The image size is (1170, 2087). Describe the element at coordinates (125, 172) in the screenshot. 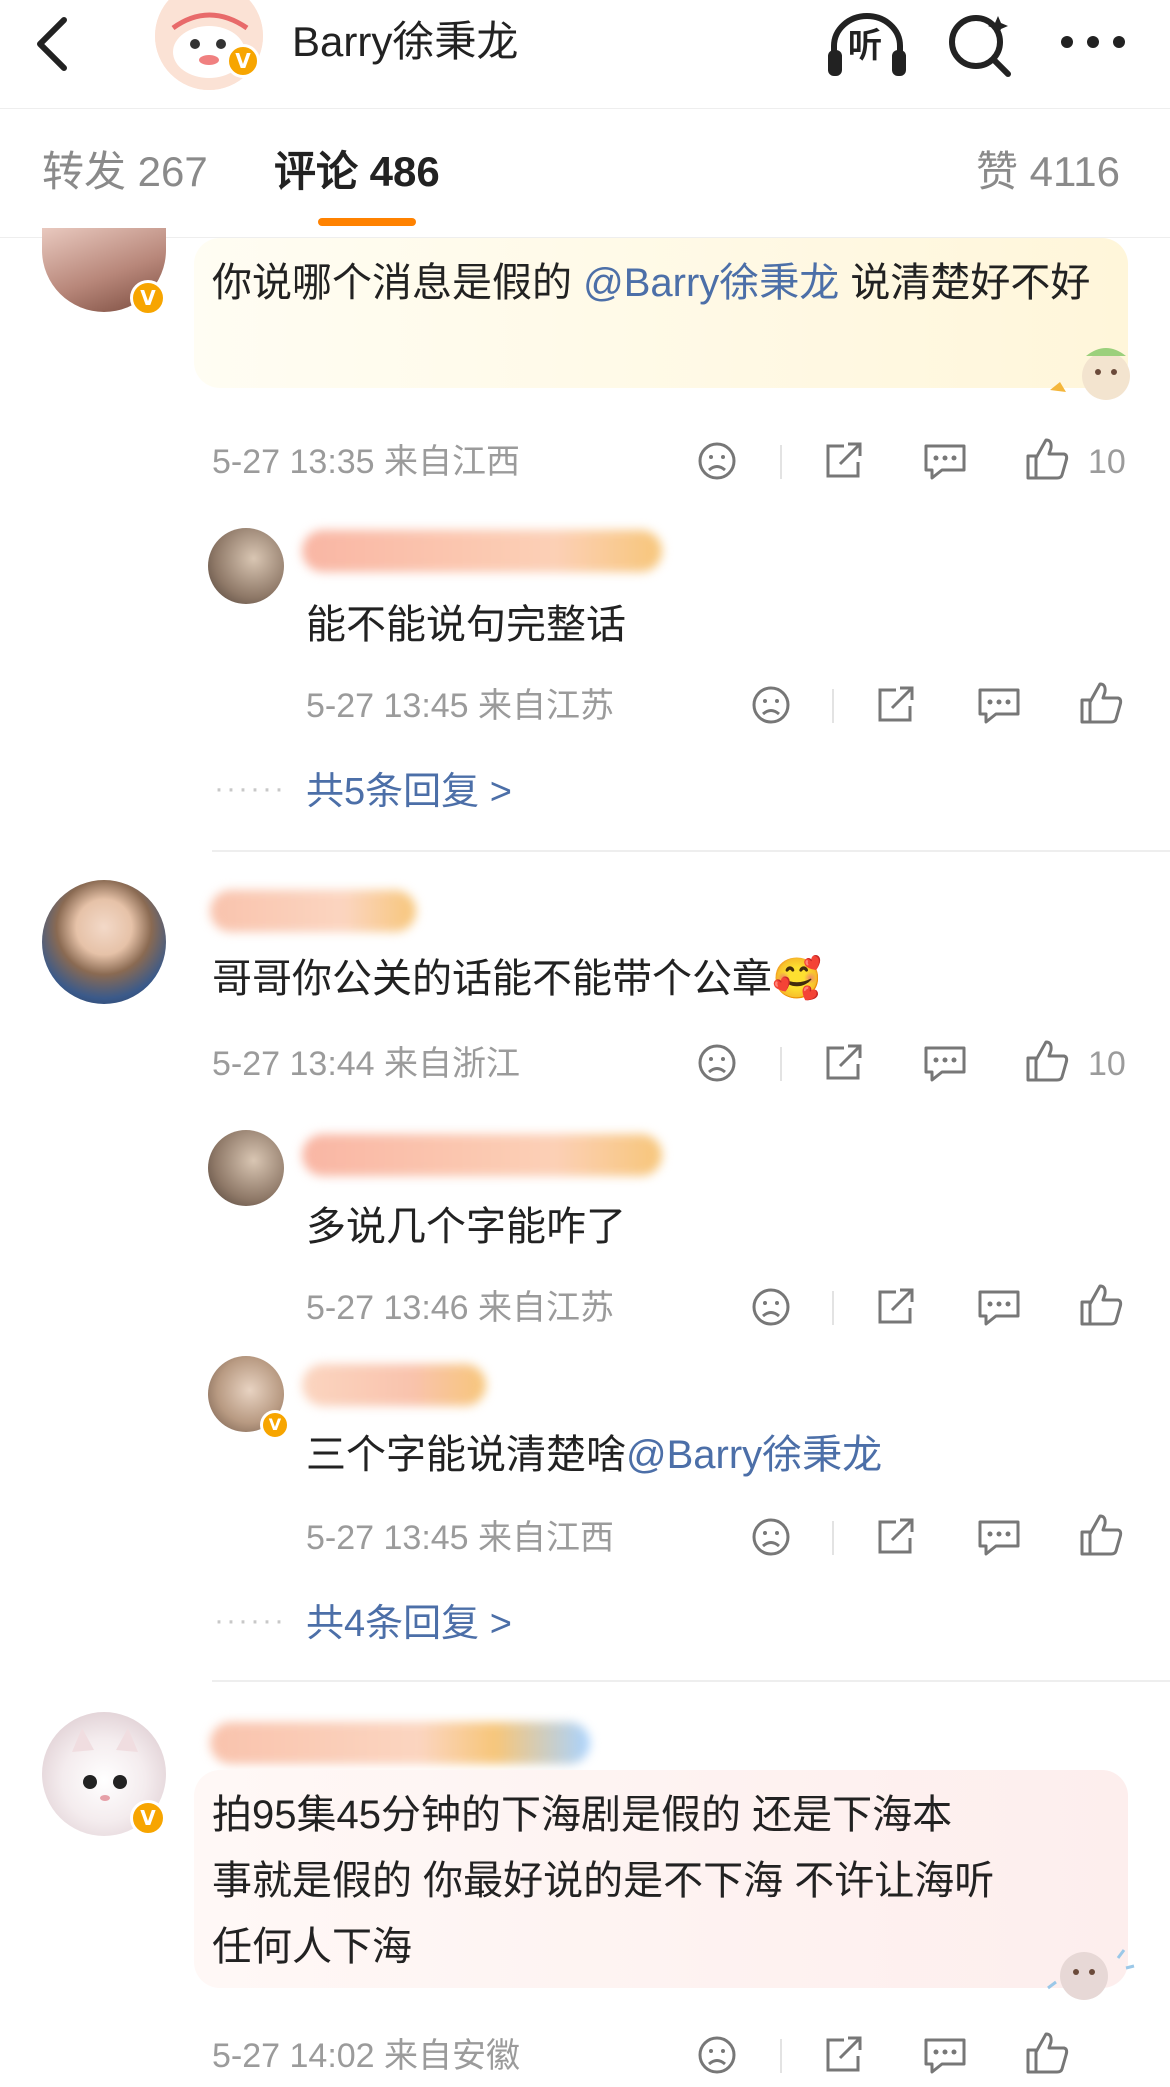

I see `tab-reposts: 转发 267` at that location.